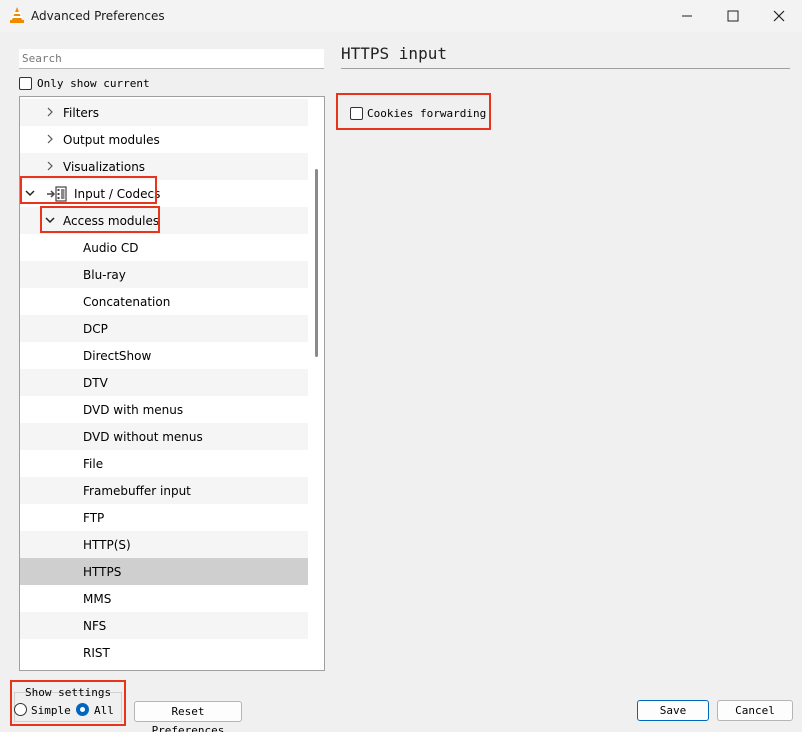  What do you see at coordinates (164, 571) in the screenshot?
I see `tree-item-https: HTTPS` at bounding box center [164, 571].